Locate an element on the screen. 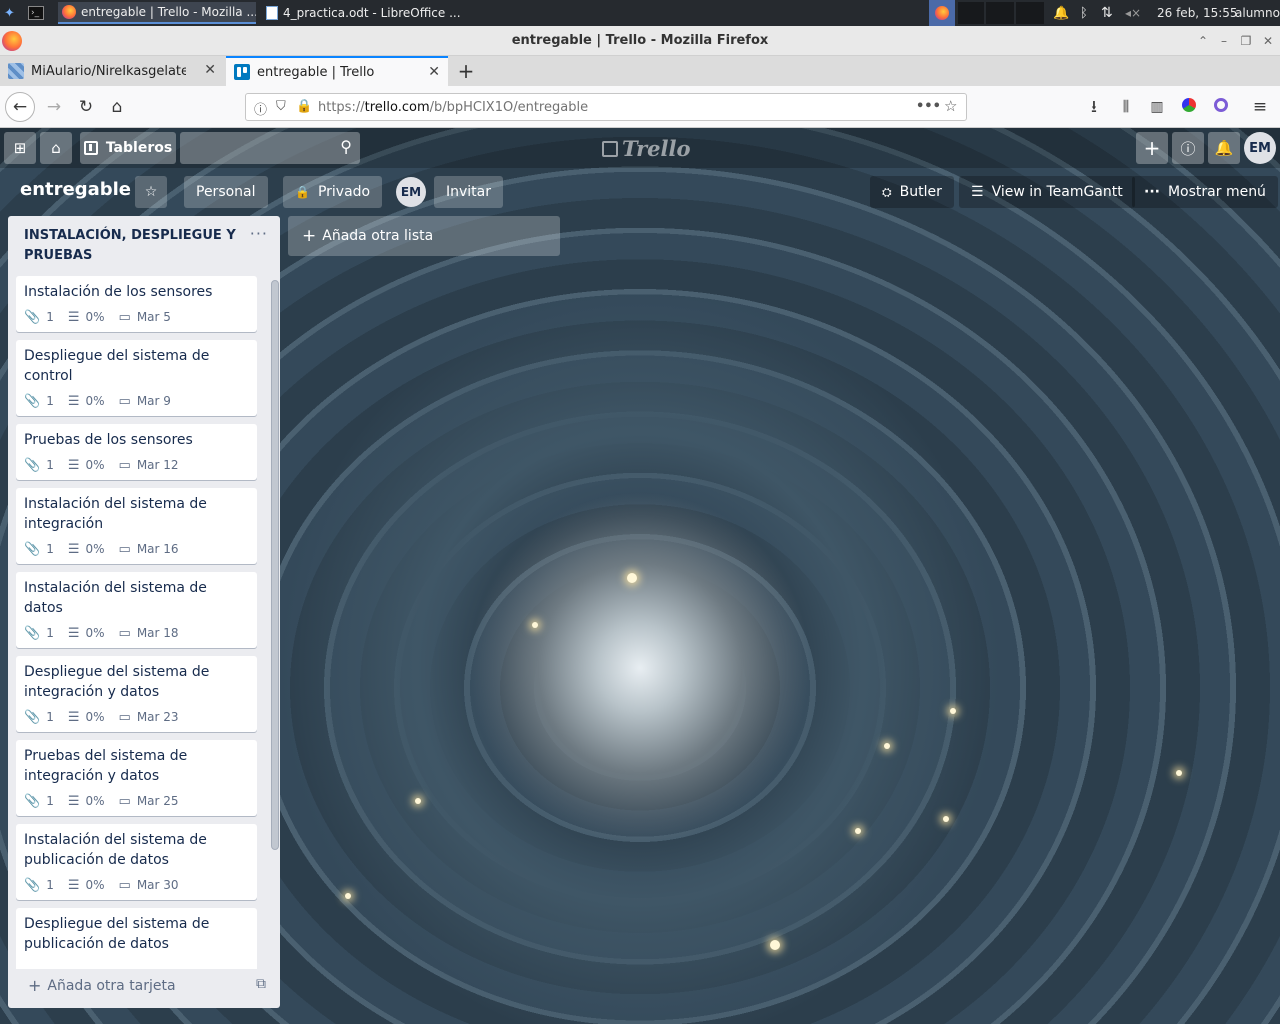 This screenshot has width=1280, height=1024. reload-button: ↻ is located at coordinates (86, 107).